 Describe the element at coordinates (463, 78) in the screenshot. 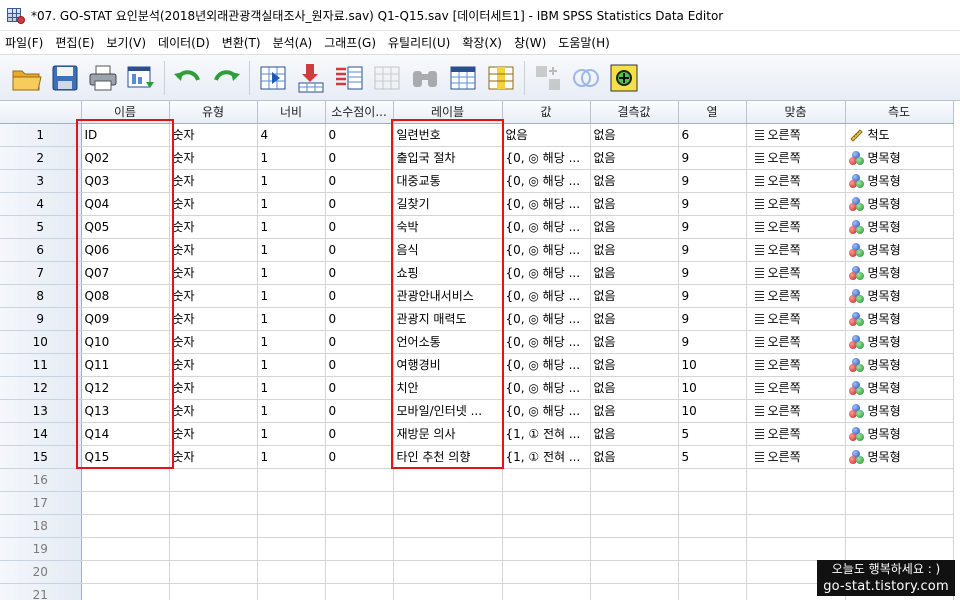

I see `insert-cases-icon` at that location.